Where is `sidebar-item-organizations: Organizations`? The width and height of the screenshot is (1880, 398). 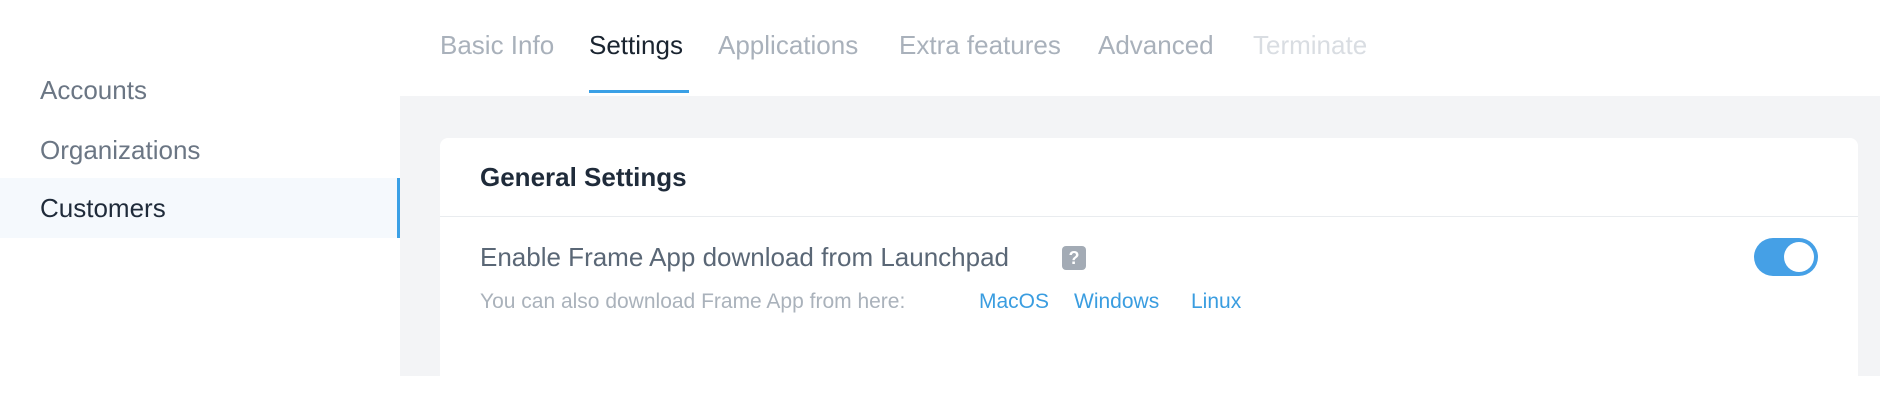
sidebar-item-organizations: Organizations is located at coordinates (200, 150).